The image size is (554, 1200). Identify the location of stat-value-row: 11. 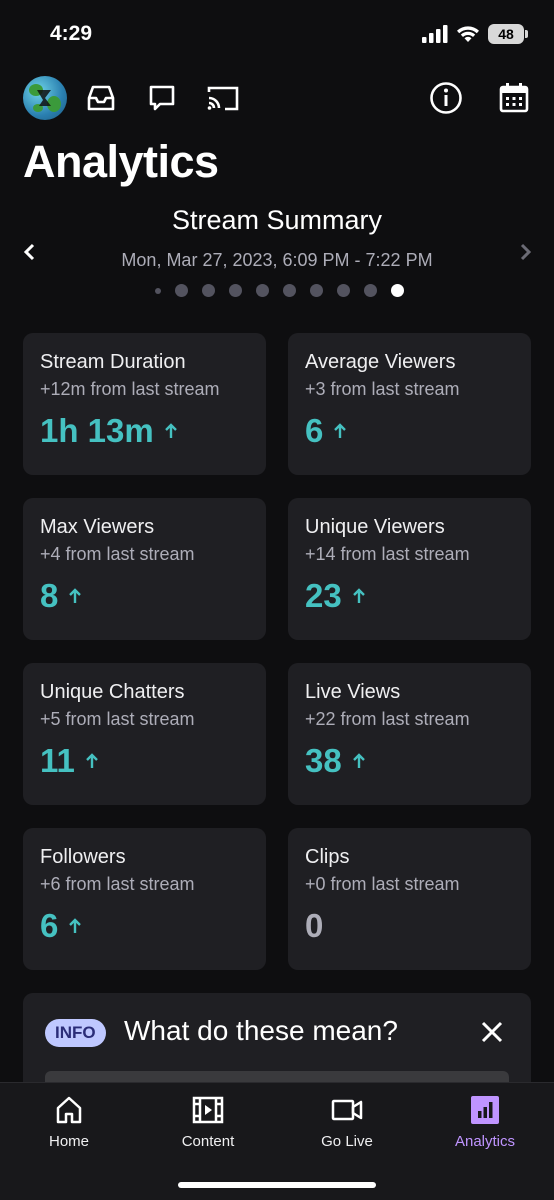
(144, 761).